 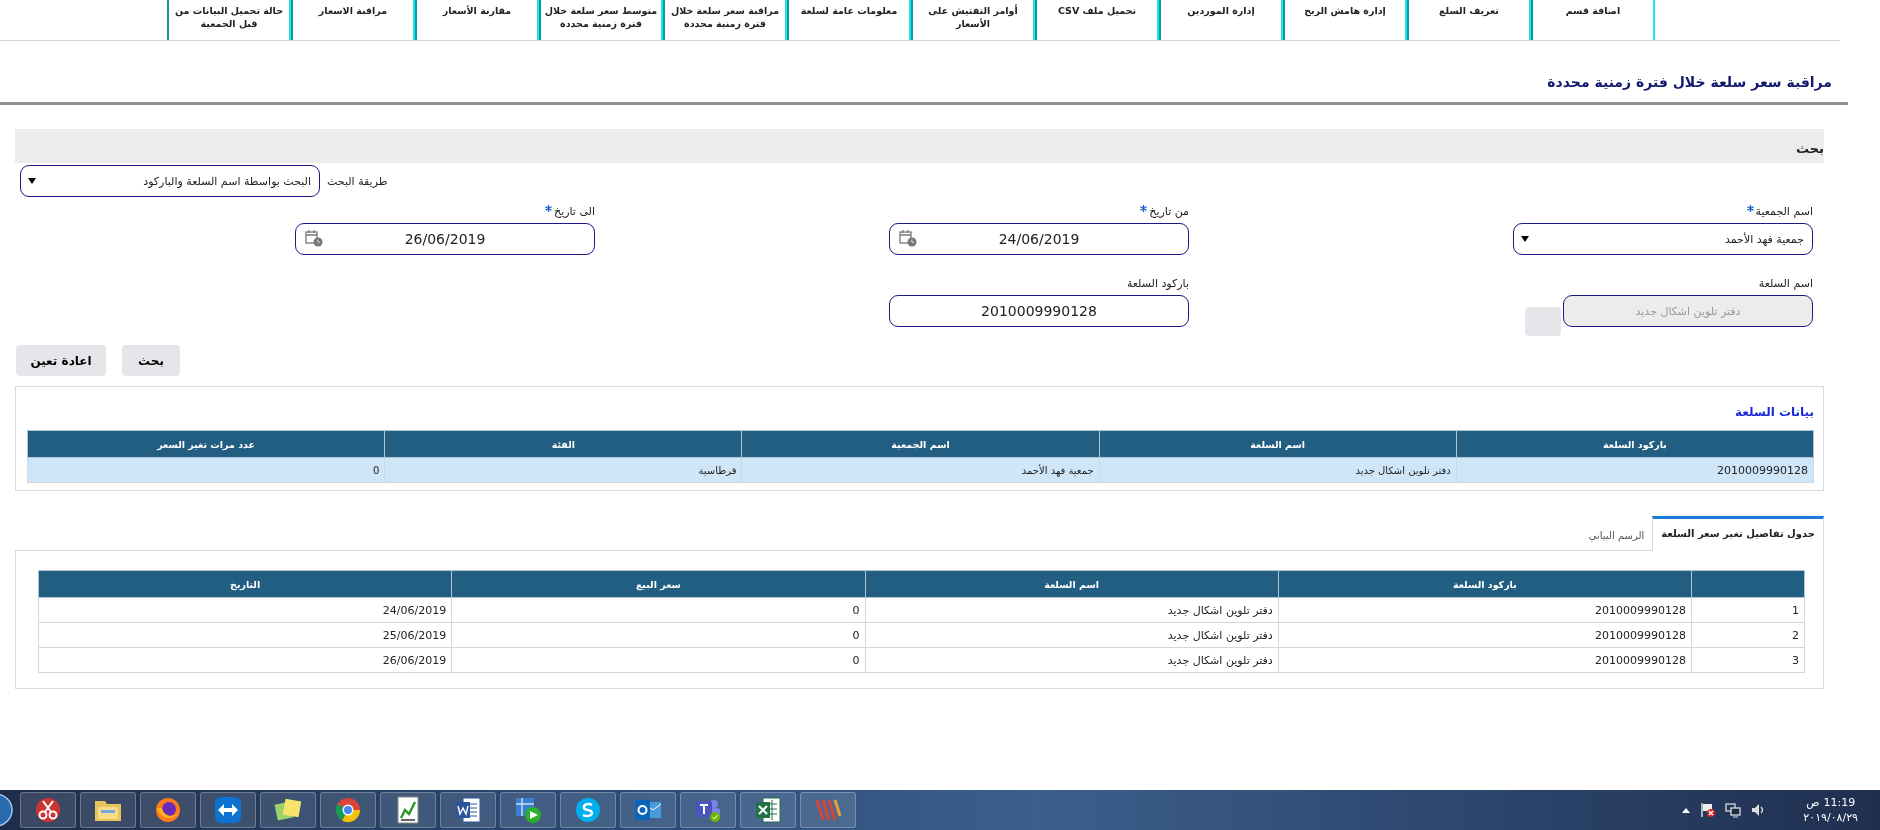 I want to click on column-header: سعر البيع, so click(x=658, y=584).